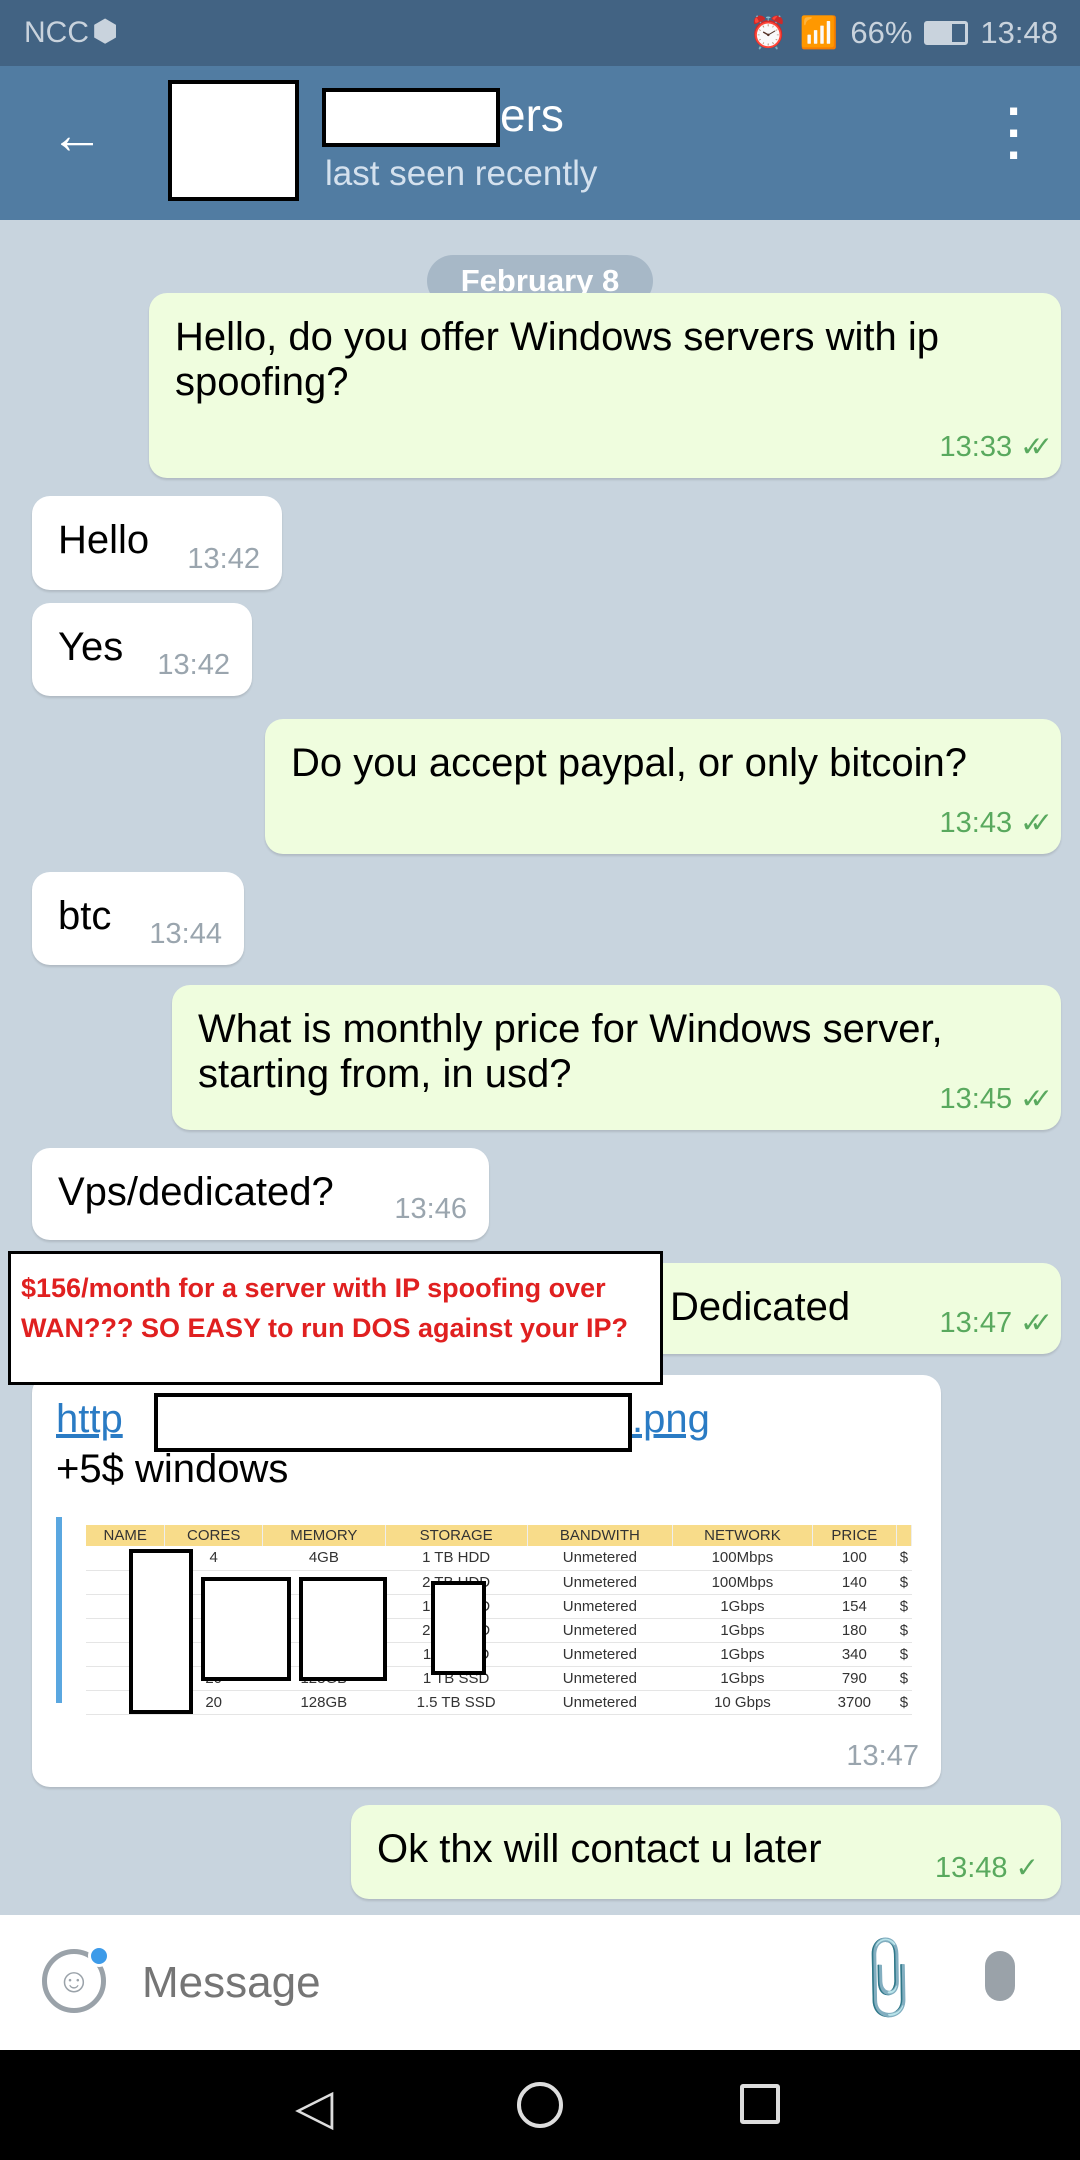 Image resolution: width=1080 pixels, height=2160 pixels. I want to click on message-bubble: Yes 13:42, so click(142, 649).